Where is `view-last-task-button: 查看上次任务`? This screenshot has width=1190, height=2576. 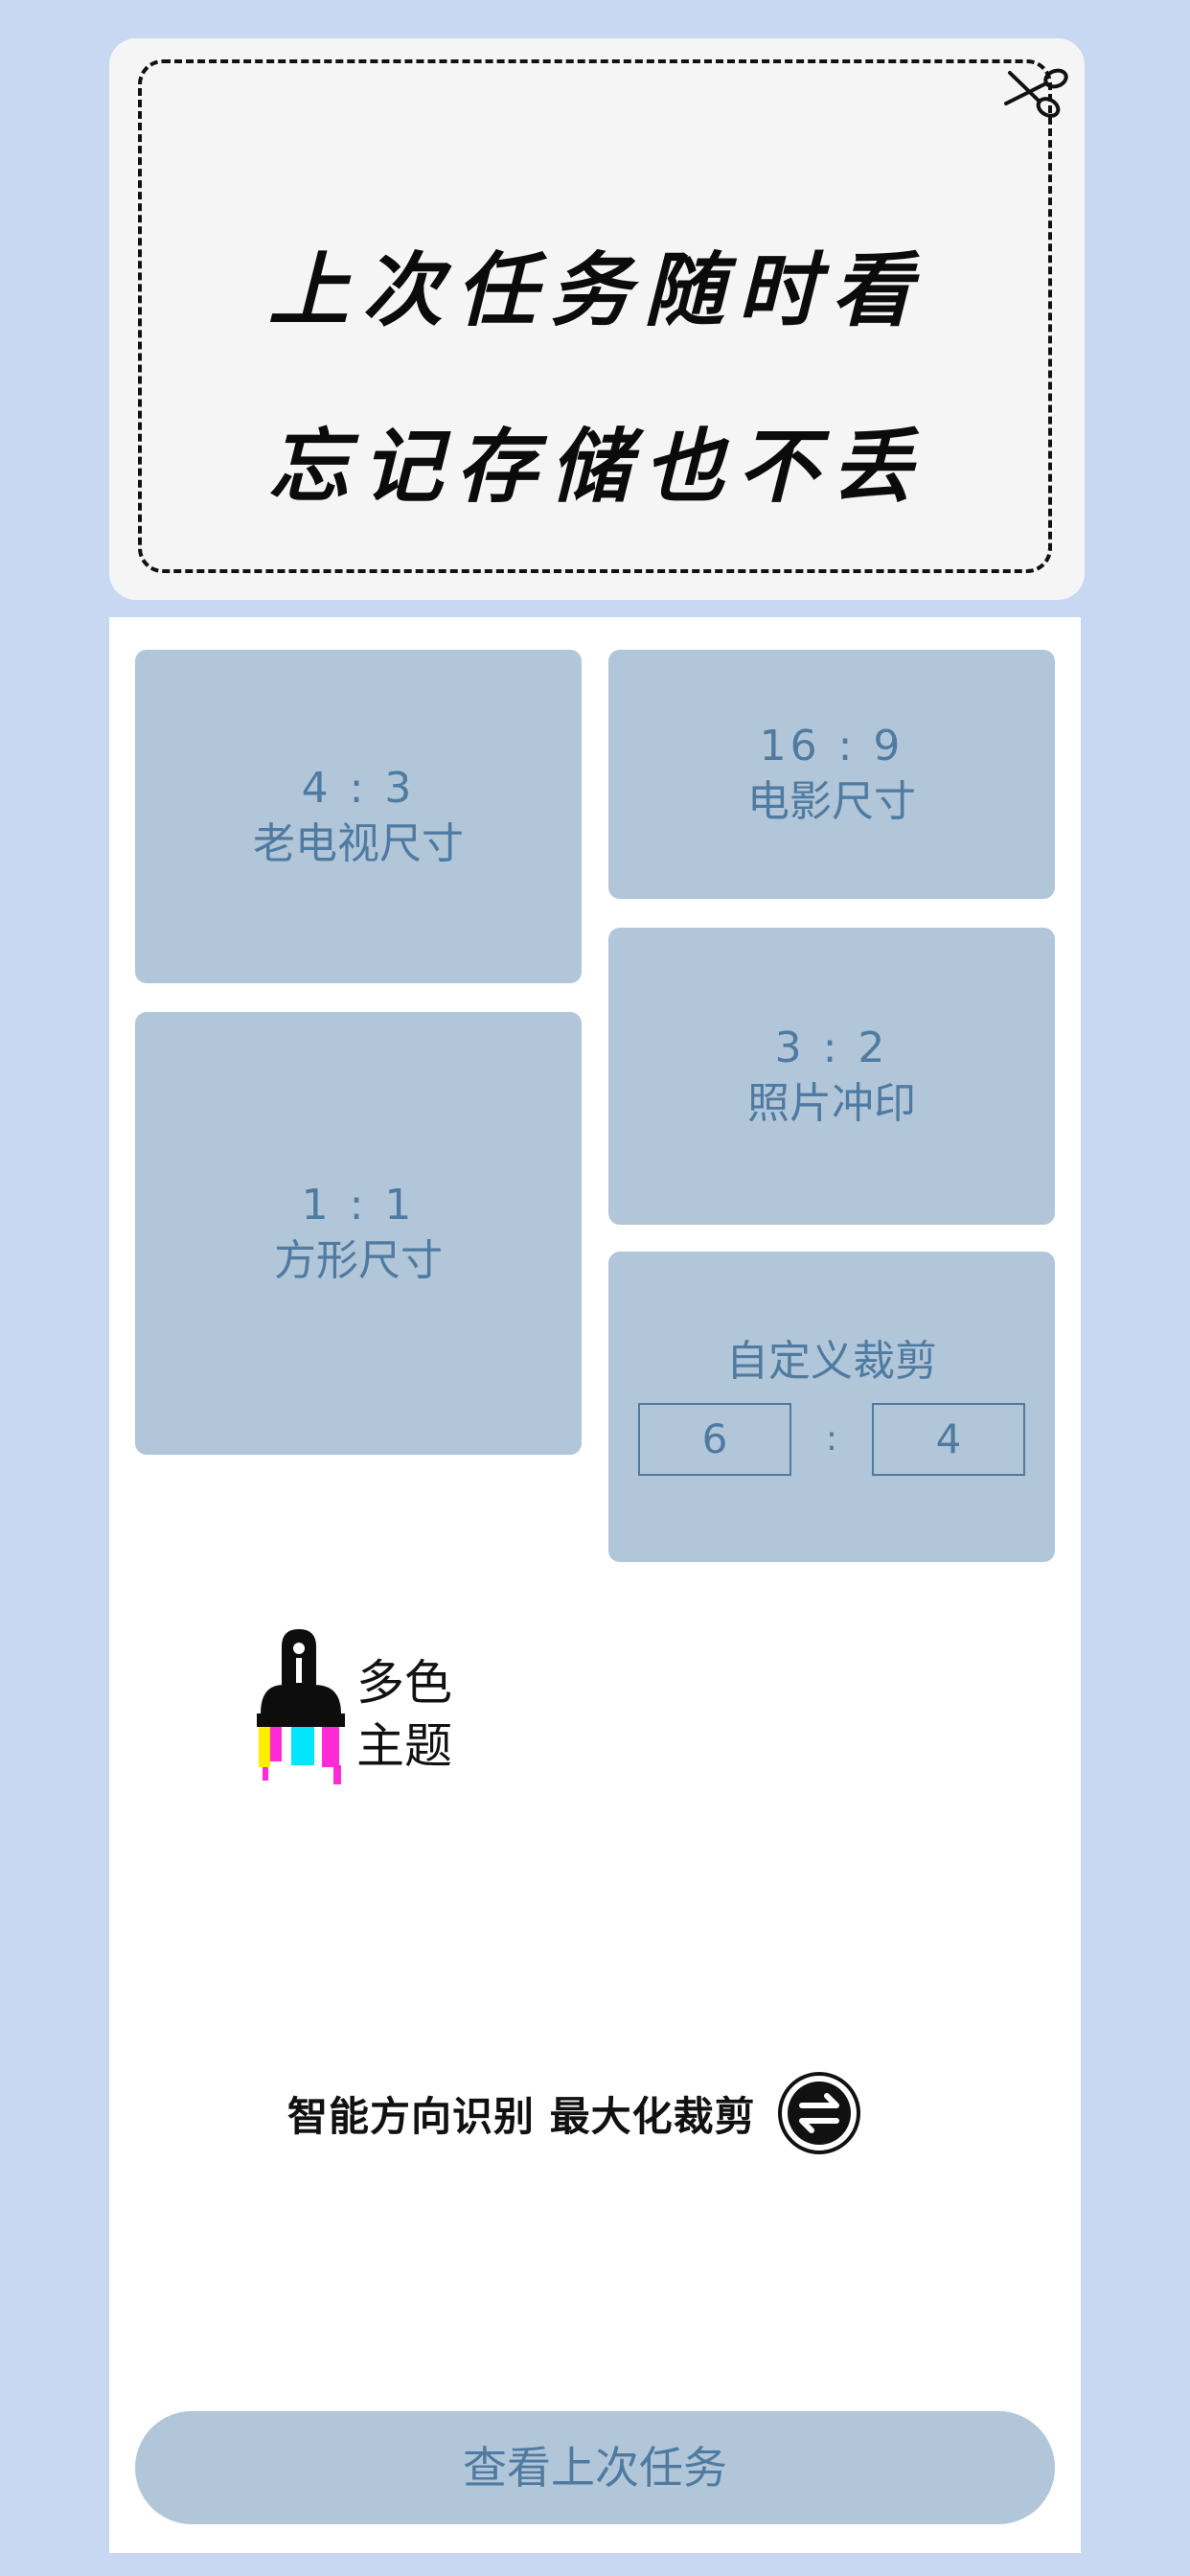
view-last-task-button: 查看上次任务 is located at coordinates (595, 2467).